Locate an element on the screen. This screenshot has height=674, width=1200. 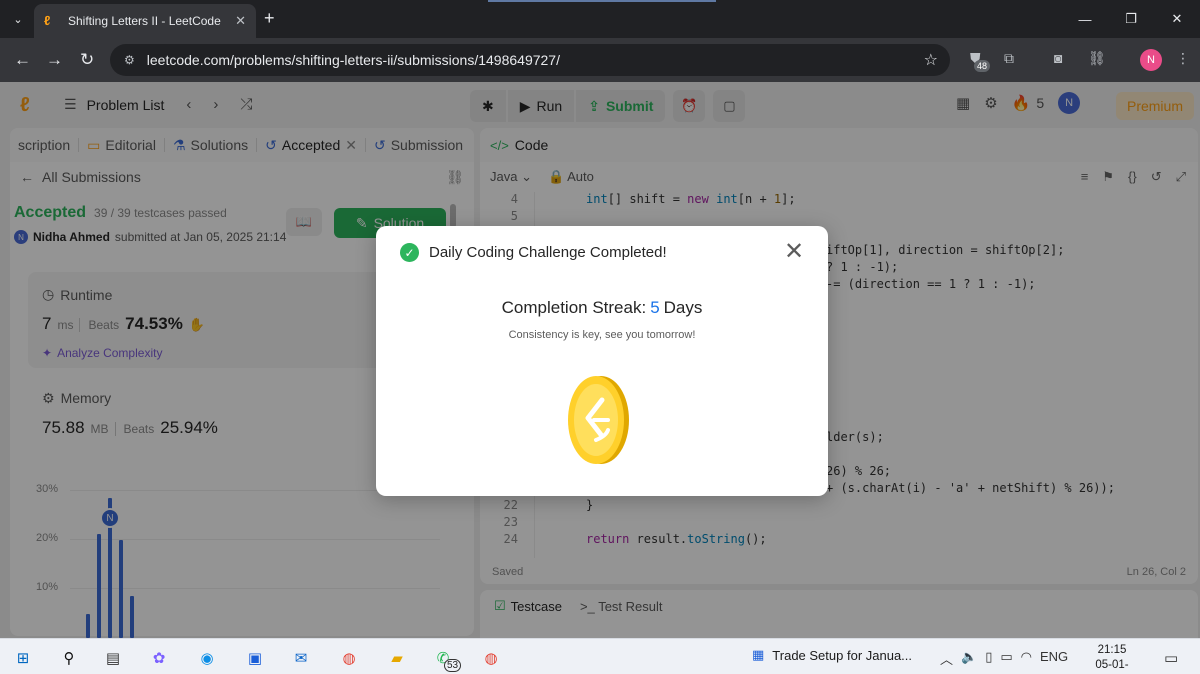
tab-loading-line is located at coordinates (602, 1).